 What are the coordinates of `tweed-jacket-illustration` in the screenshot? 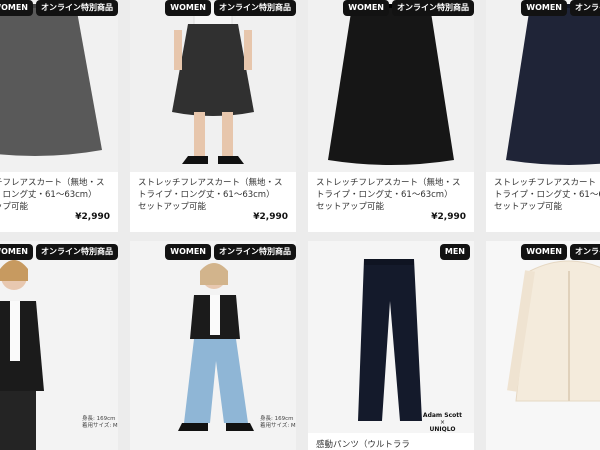 It's located at (553, 331).